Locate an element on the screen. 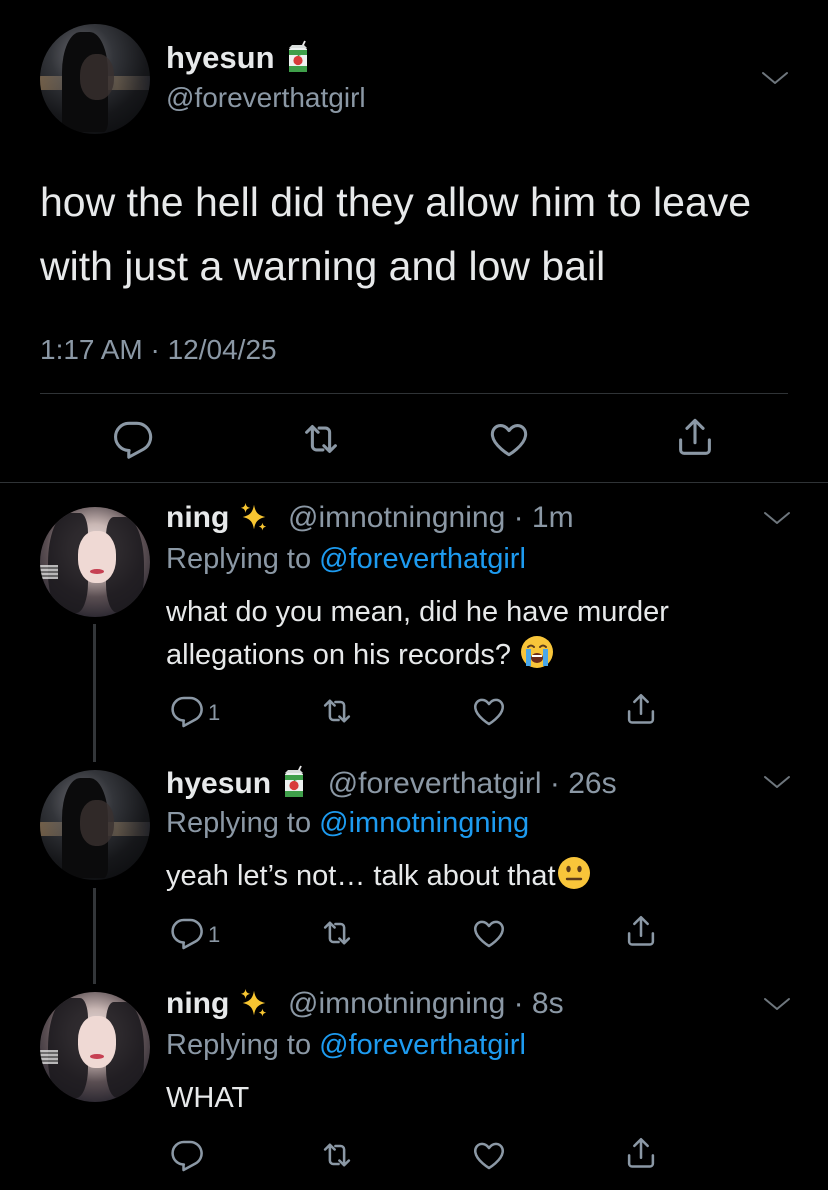 The width and height of the screenshot is (828, 1190). replying-to: Replying to @imnotningning is located at coordinates (347, 823).